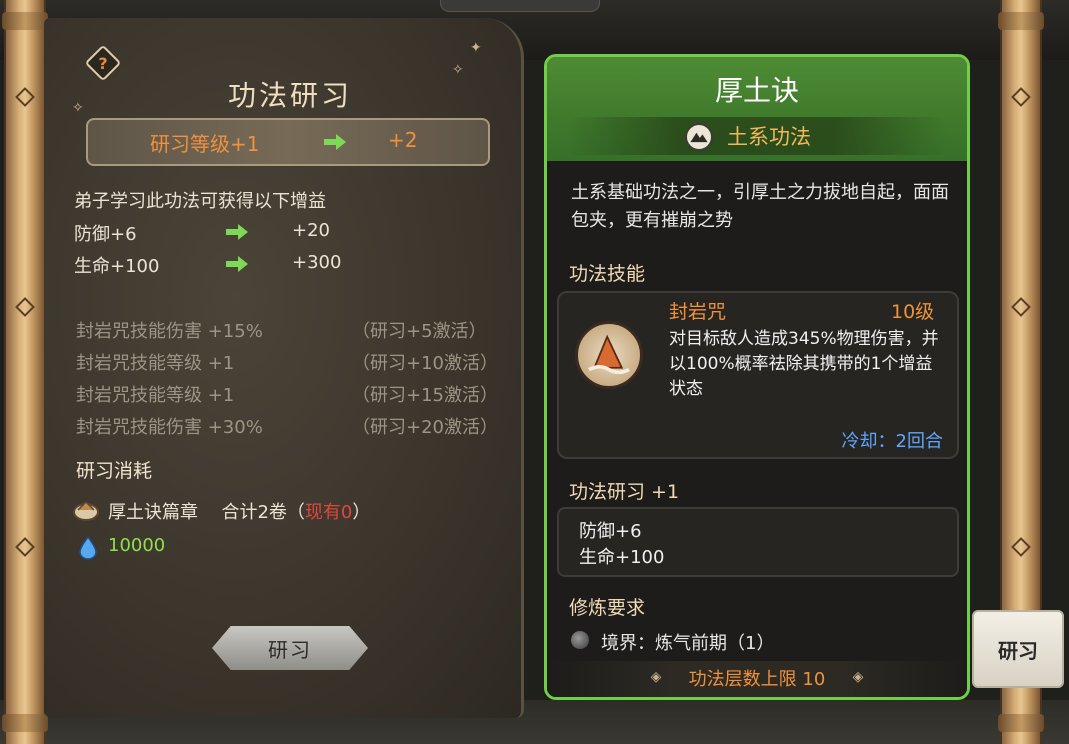 The image size is (1069, 744). Describe the element at coordinates (311, 230) in the screenshot. I see `gain-next: +20` at that location.